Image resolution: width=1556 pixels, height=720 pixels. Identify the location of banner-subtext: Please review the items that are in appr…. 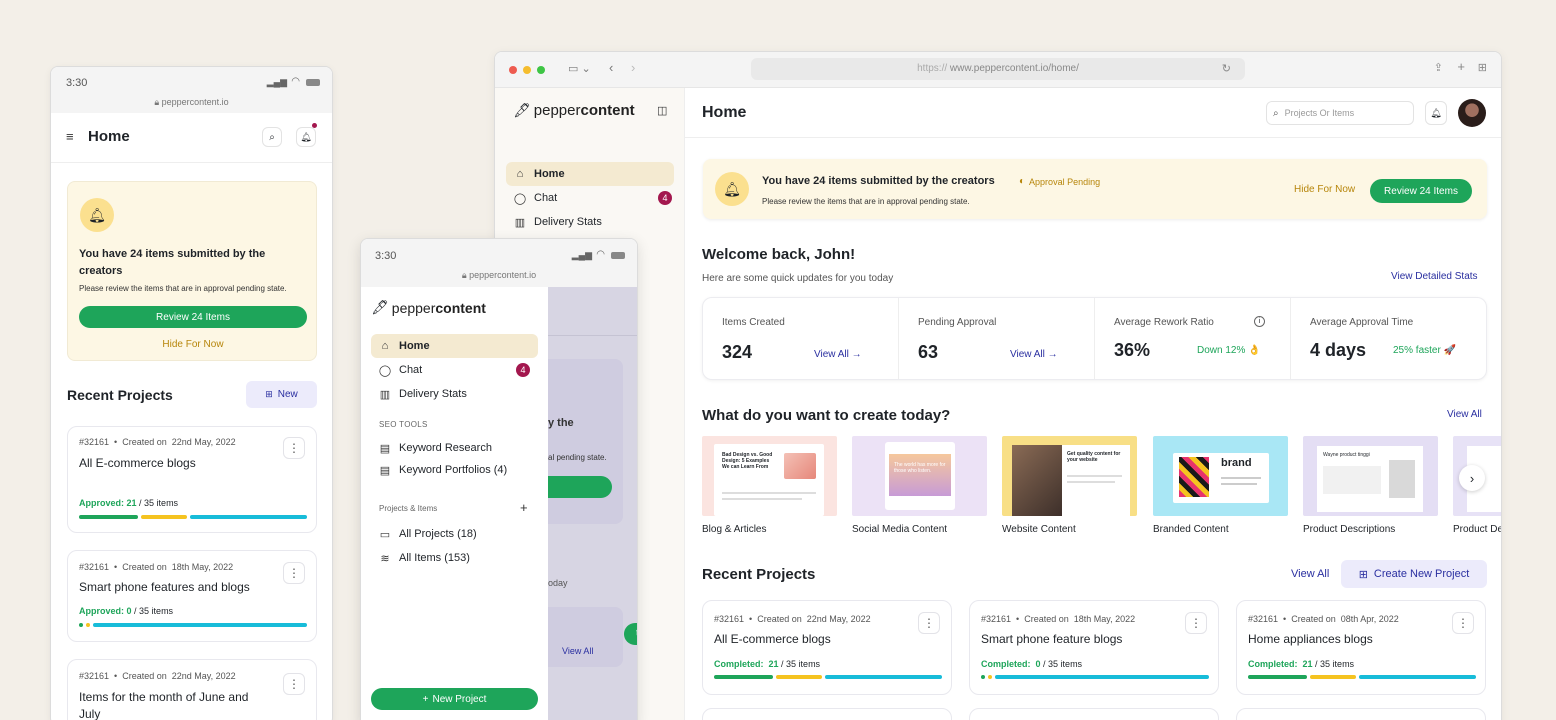
(183, 288).